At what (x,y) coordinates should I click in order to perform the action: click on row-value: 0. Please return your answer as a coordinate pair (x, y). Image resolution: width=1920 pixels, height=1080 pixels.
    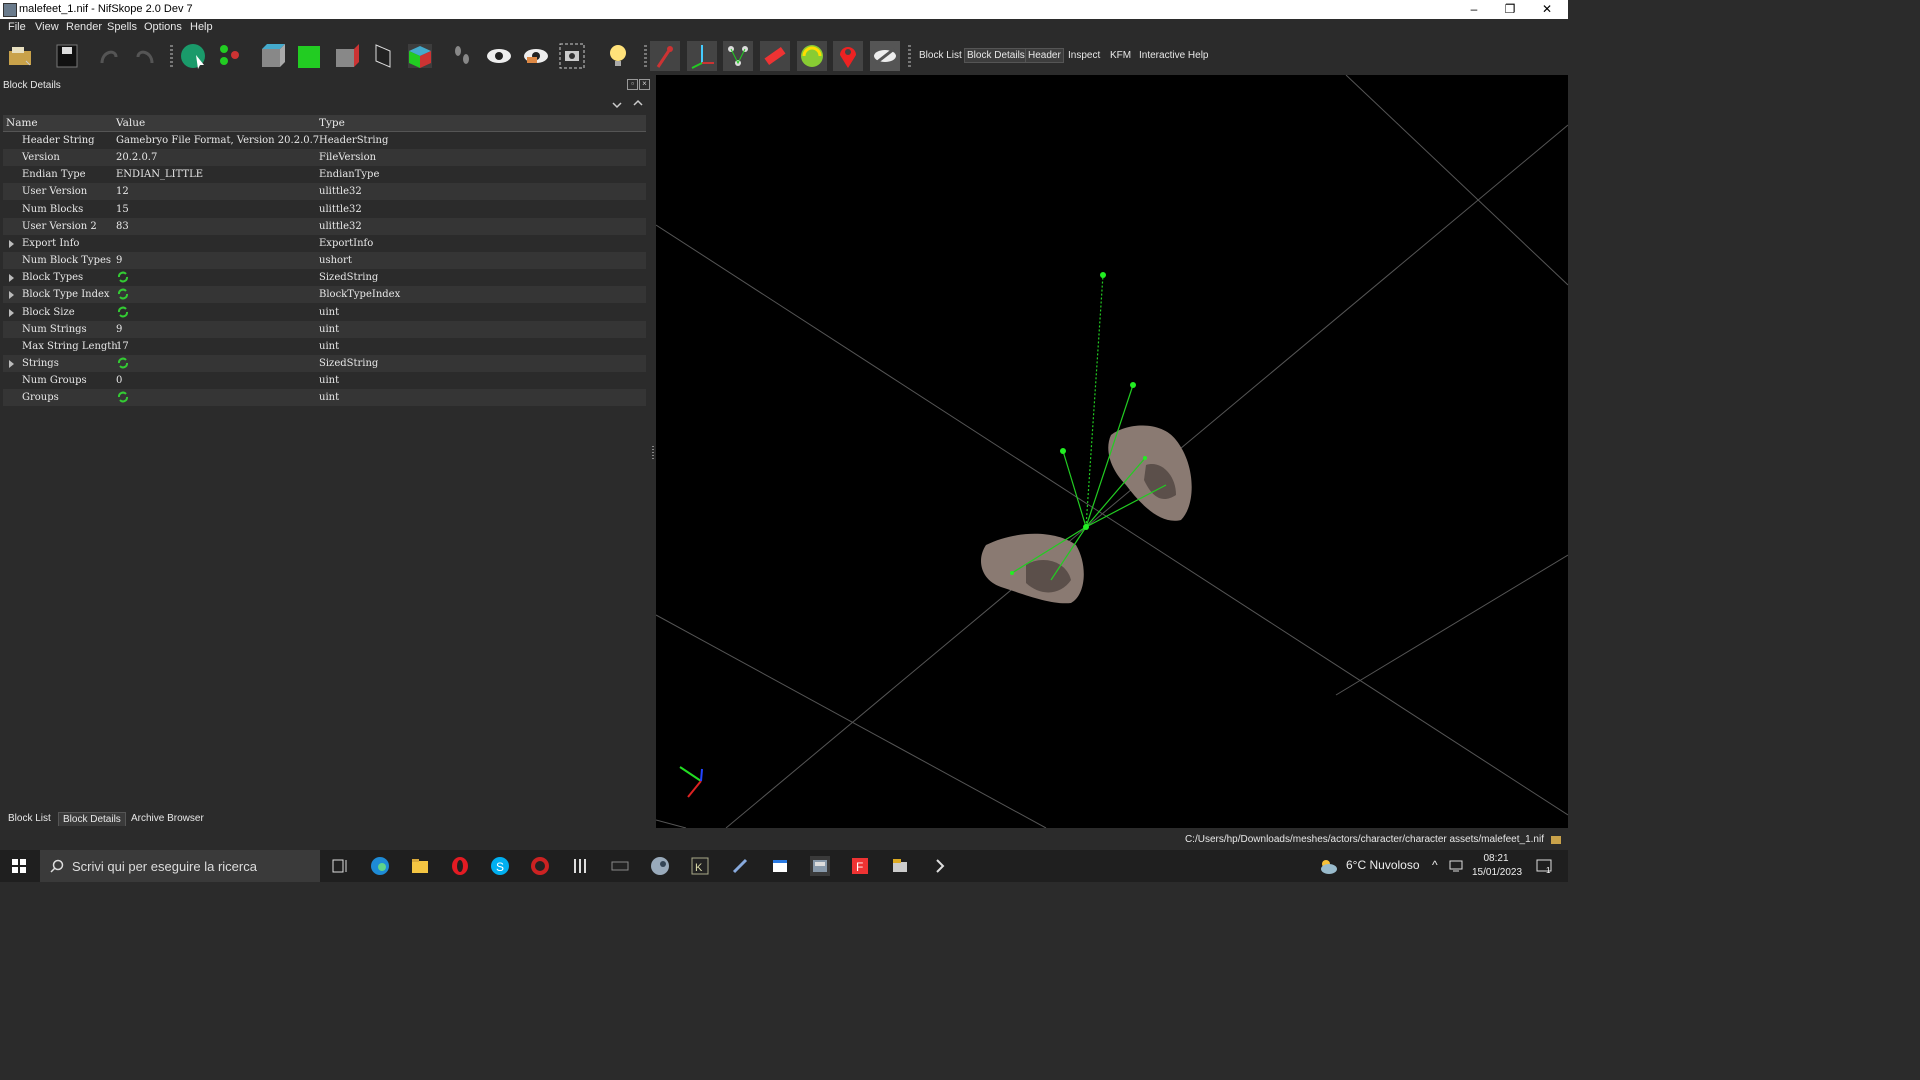
    Looking at the image, I should click on (119, 380).